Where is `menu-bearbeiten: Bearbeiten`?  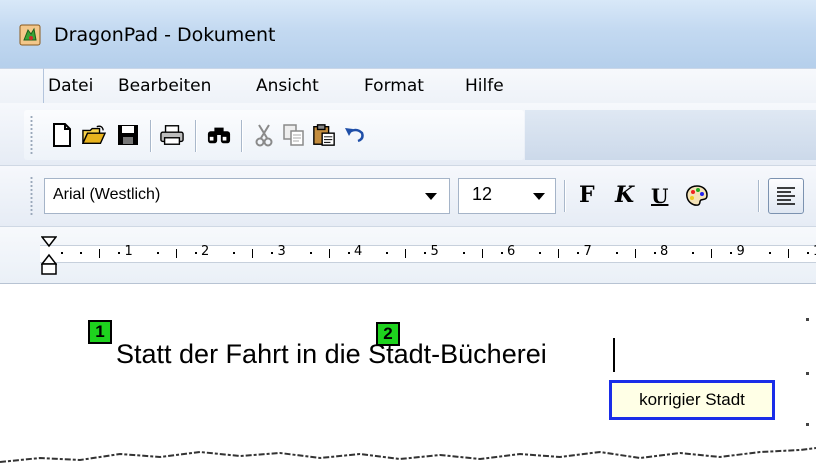
menu-bearbeiten: Bearbeiten is located at coordinates (164, 86).